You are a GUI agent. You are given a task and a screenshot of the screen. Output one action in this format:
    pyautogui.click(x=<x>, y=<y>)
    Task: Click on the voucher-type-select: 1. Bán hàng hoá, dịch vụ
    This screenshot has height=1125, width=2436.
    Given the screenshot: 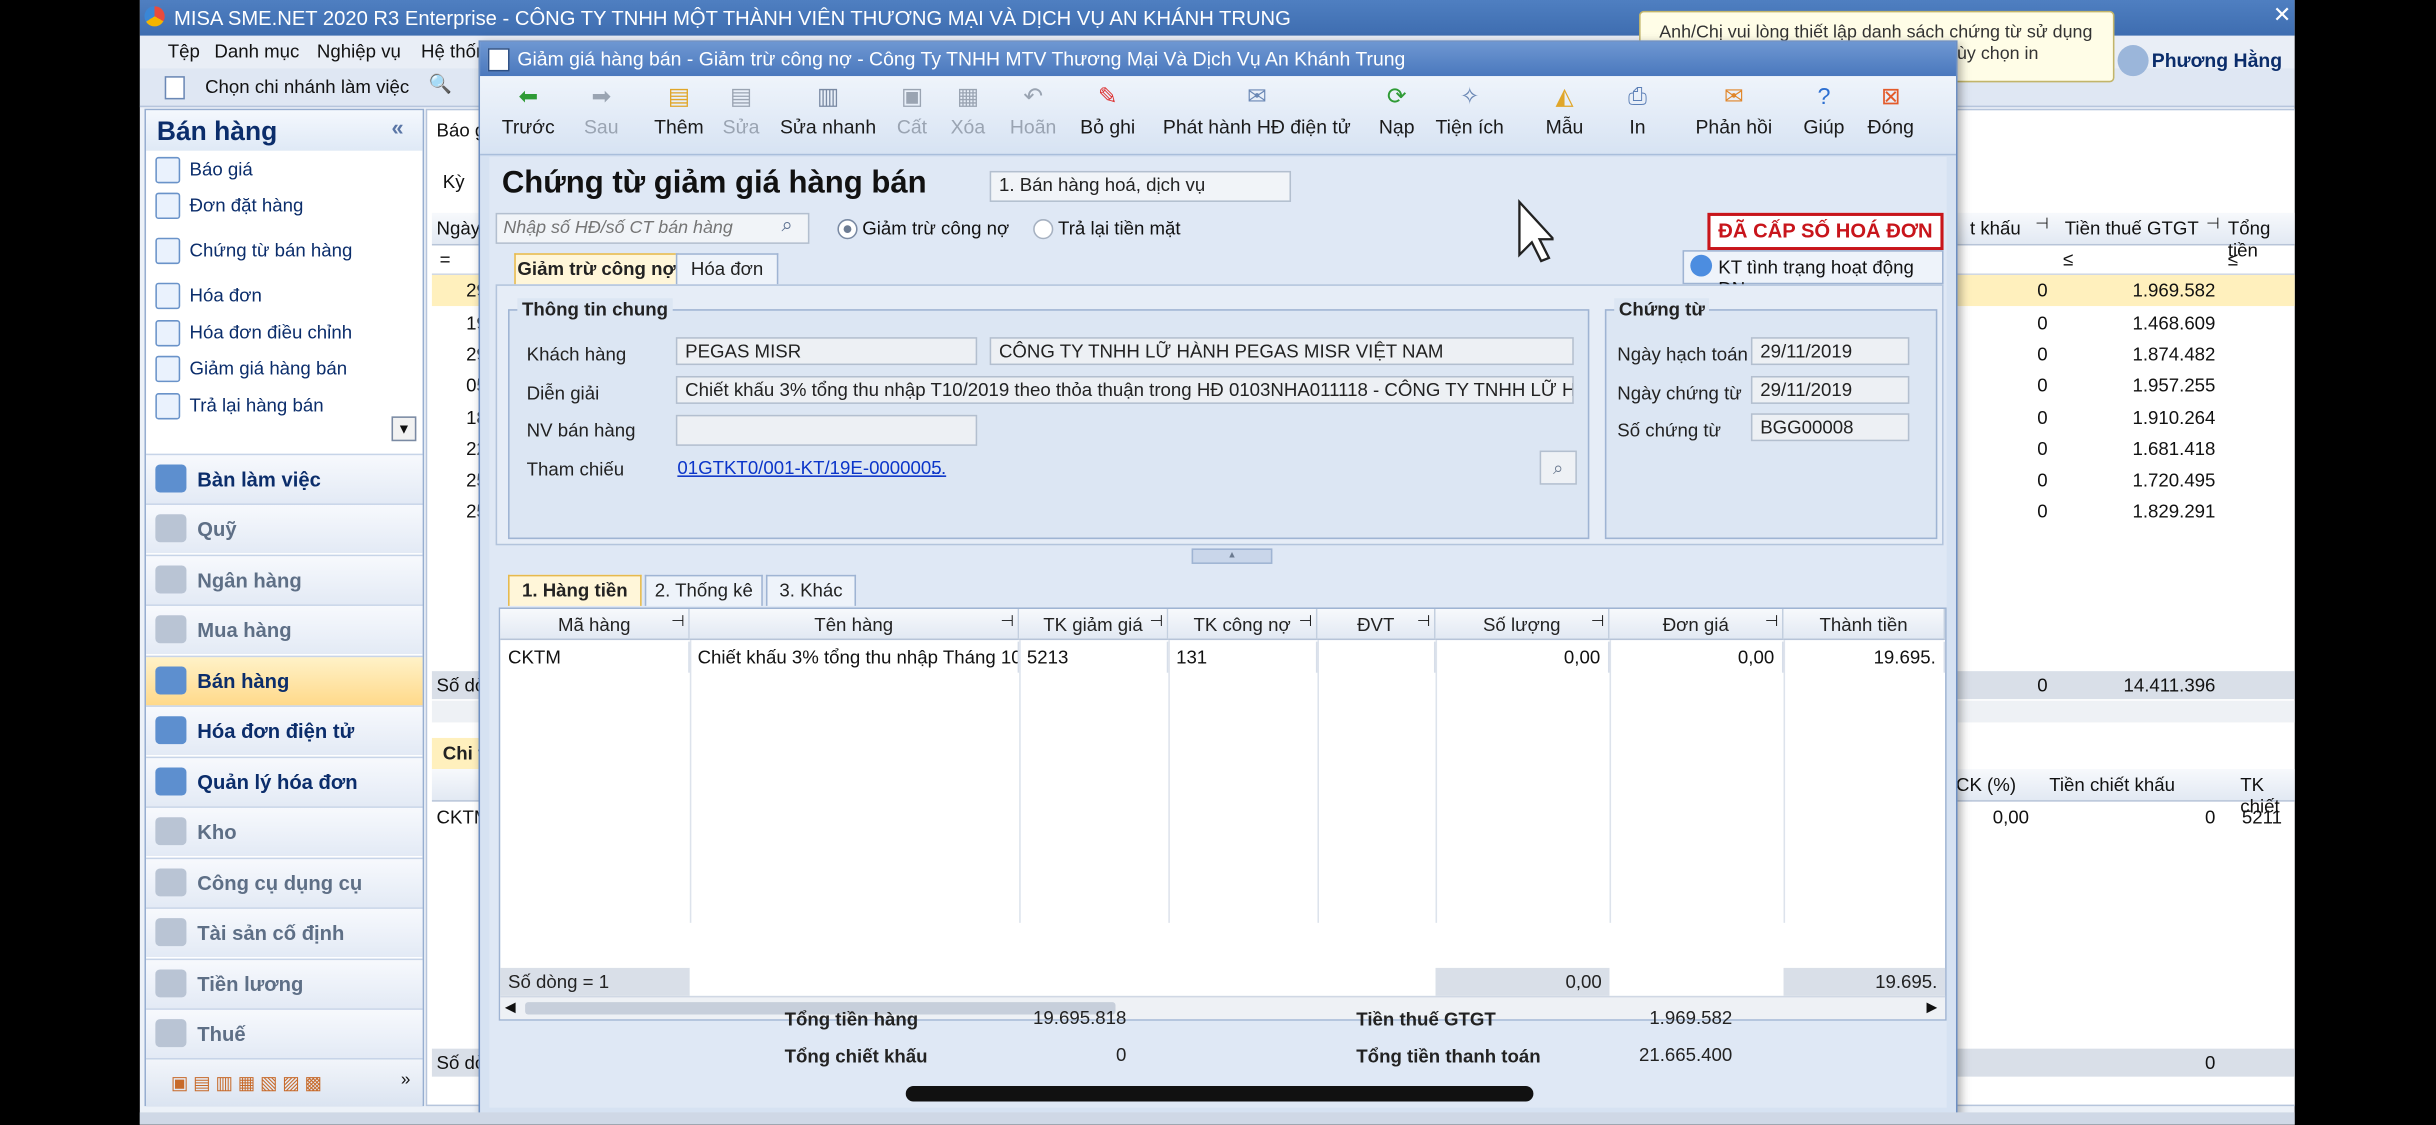 What is the action you would take?
    pyautogui.click(x=1140, y=186)
    